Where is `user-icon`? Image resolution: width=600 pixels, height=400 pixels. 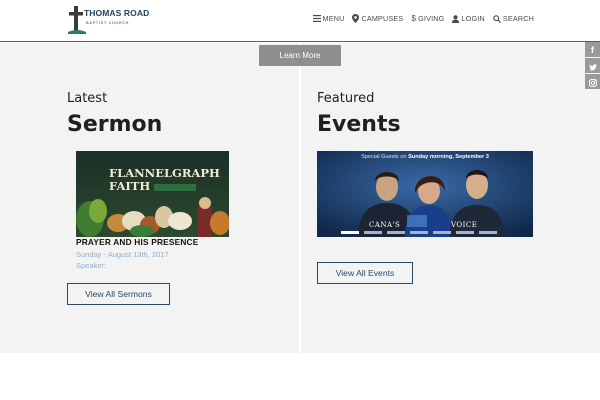
user-icon is located at coordinates (456, 18).